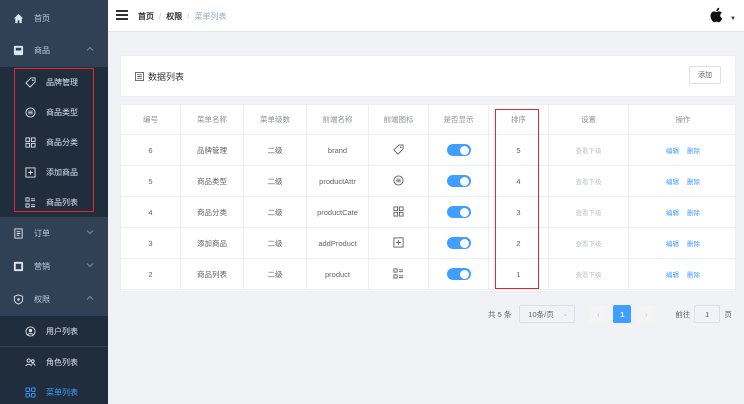 Image resolution: width=744 pixels, height=404 pixels. I want to click on add-button: 添加, so click(705, 75).